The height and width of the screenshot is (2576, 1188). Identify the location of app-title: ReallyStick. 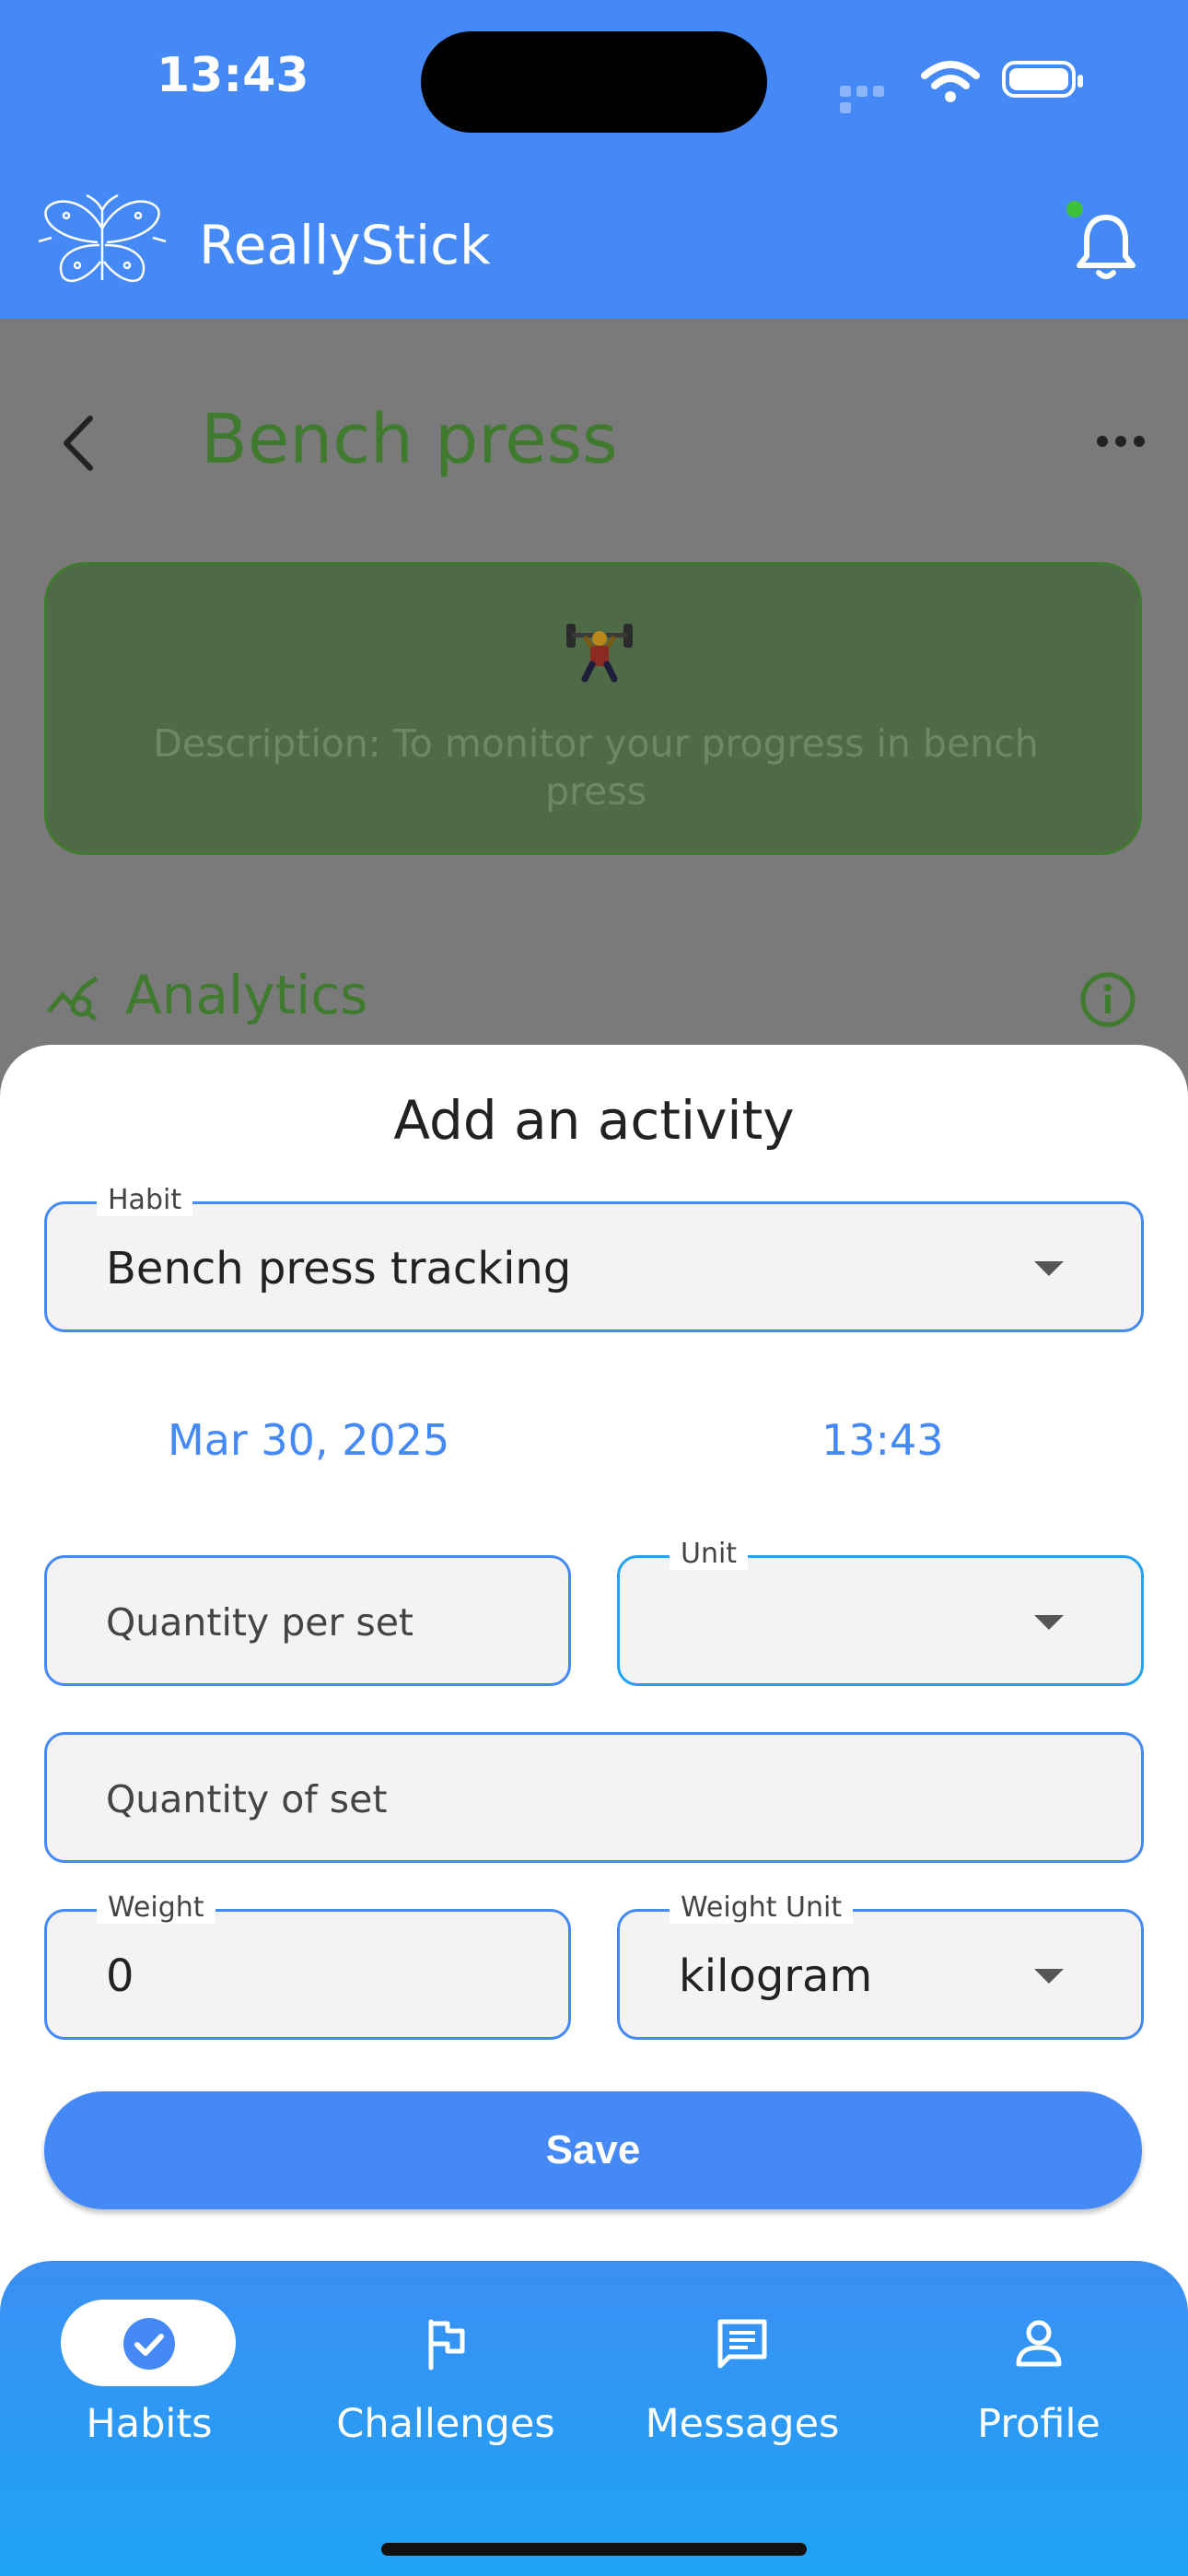
(345, 245).